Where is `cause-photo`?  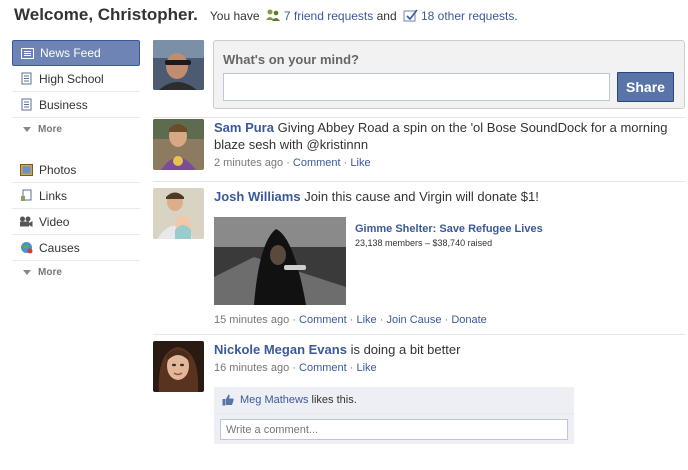 cause-photo is located at coordinates (280, 261).